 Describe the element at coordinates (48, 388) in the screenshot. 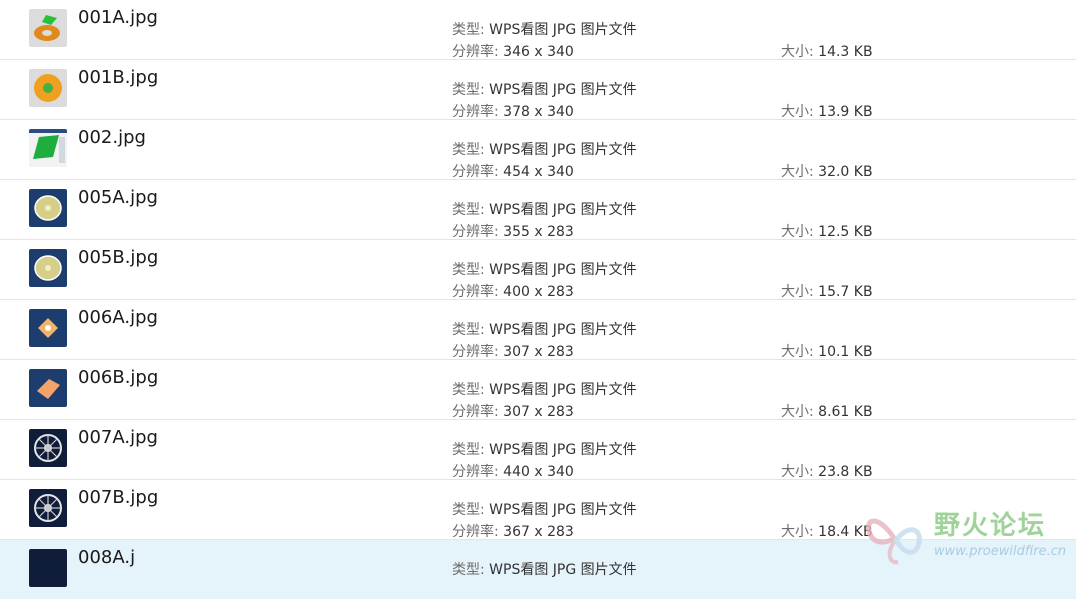

I see `orange-plate-blue-bg-icon` at that location.